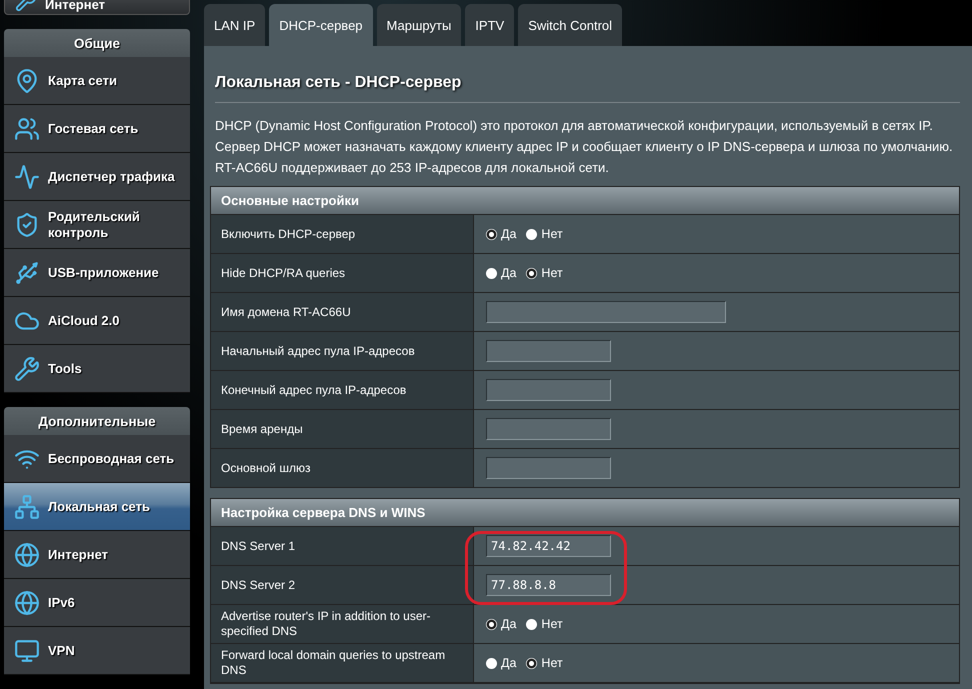 Image resolution: width=972 pixels, height=689 pixels. Describe the element at coordinates (342, 546) in the screenshot. I see `setting-label: DNS Server 1` at that location.